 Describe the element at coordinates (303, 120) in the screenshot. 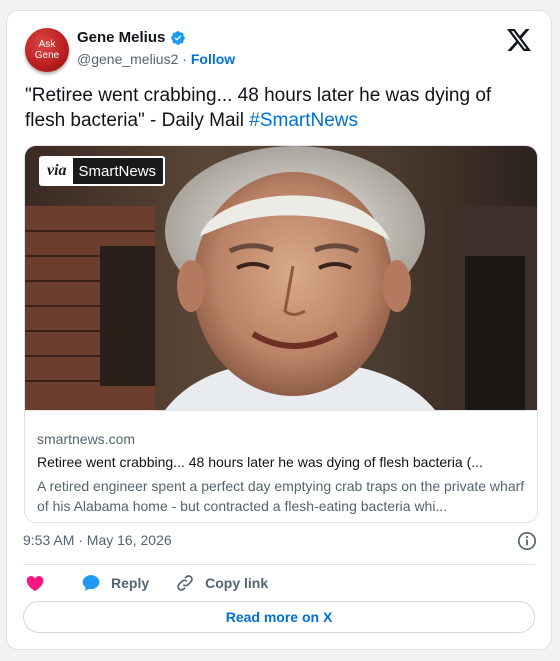

I see `hashtag-link: #SmartNews` at that location.